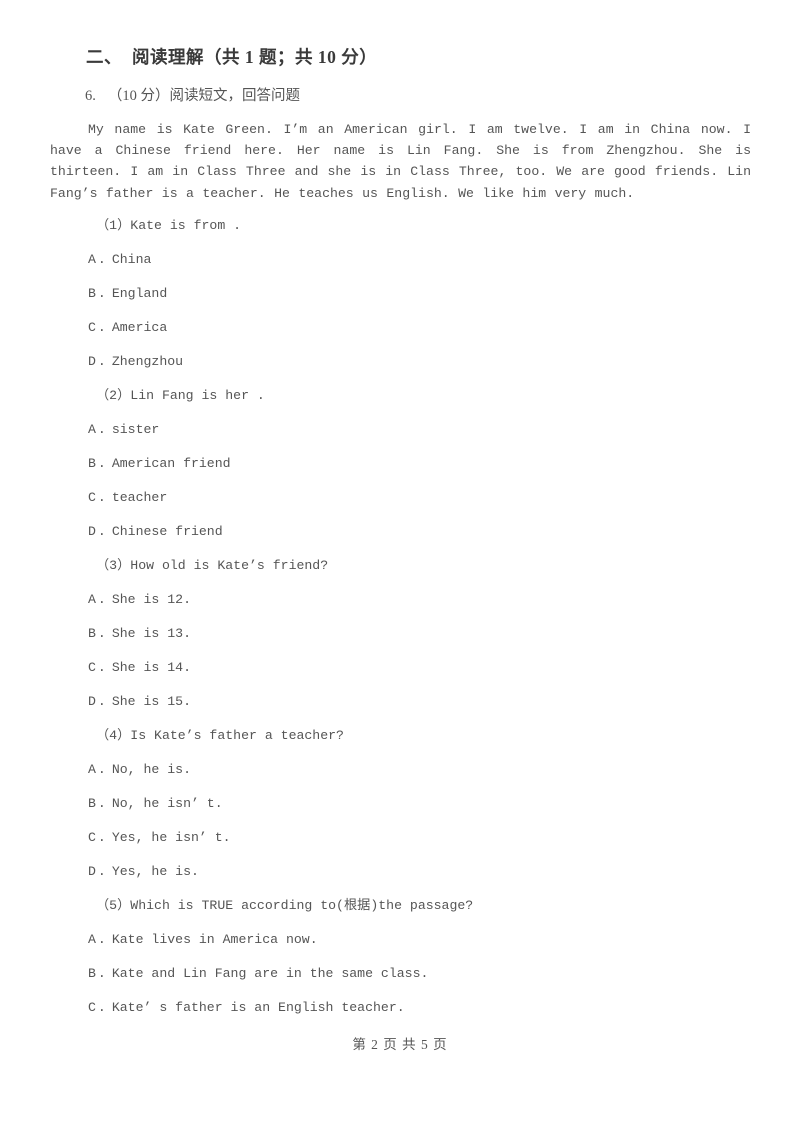 This screenshot has height=1132, width=800. Describe the element at coordinates (212, 565) in the screenshot. I see `question-stem: （3）How old is Kate’s friend?` at that location.